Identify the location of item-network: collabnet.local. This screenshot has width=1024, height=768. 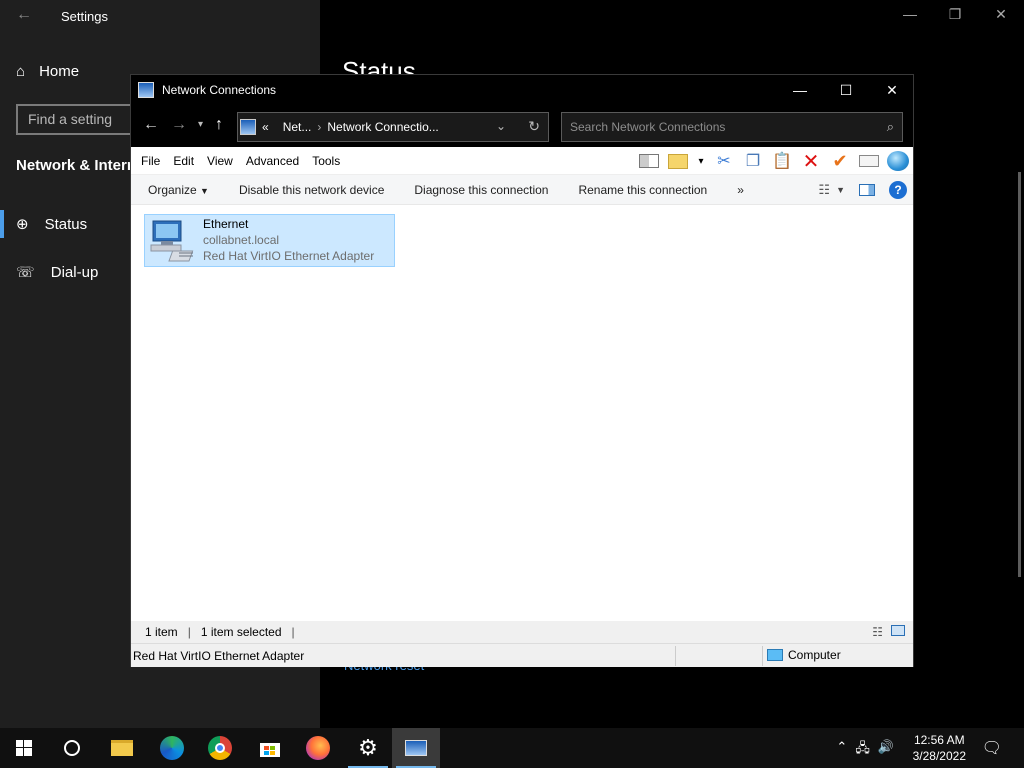
(241, 240).